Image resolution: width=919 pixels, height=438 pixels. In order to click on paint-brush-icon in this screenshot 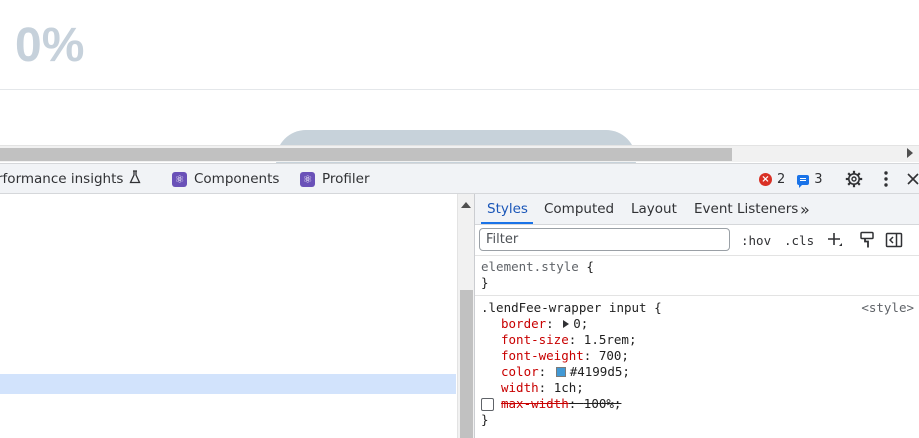, I will do `click(867, 240)`.